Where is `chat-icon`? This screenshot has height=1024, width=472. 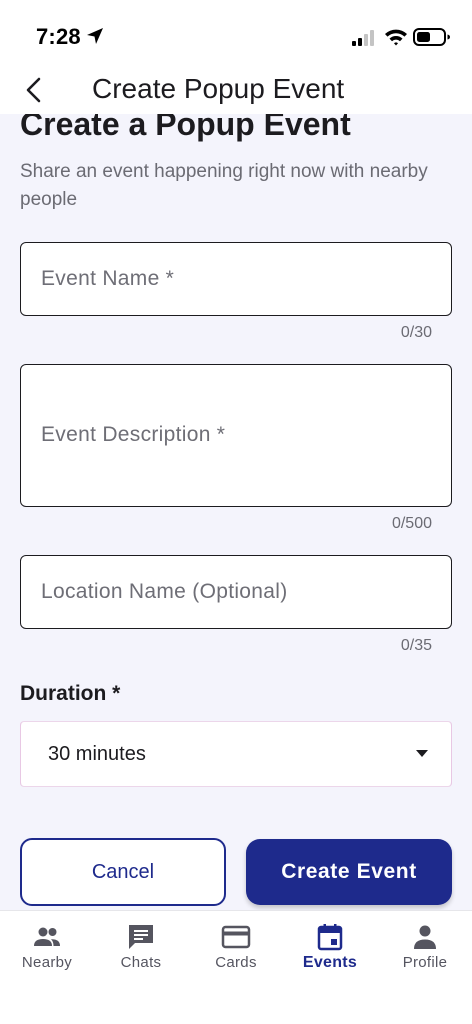 chat-icon is located at coordinates (141, 937).